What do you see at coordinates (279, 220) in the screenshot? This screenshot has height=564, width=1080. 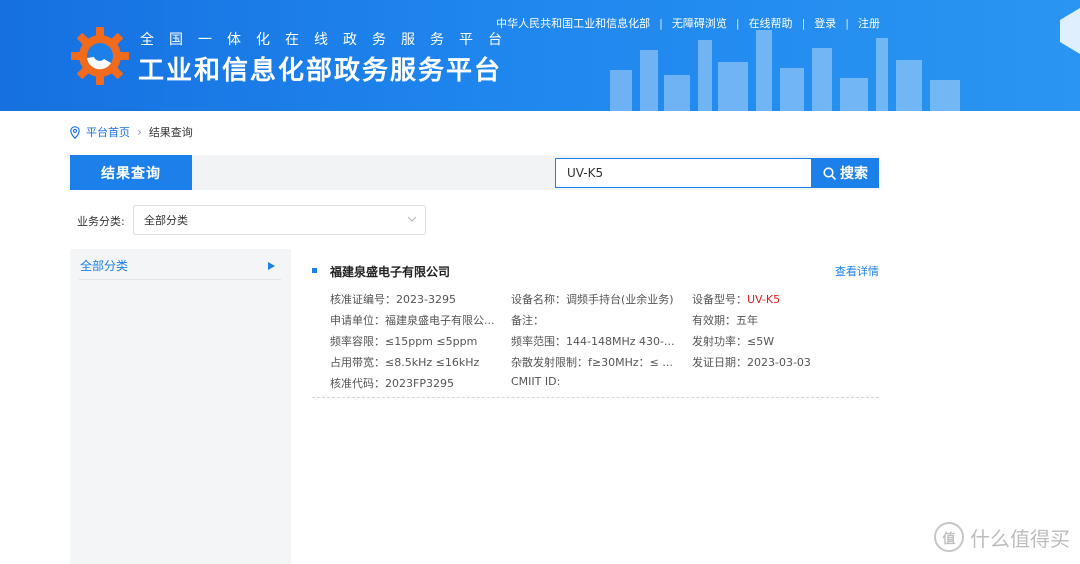 I see `category-select: 全部分类` at bounding box center [279, 220].